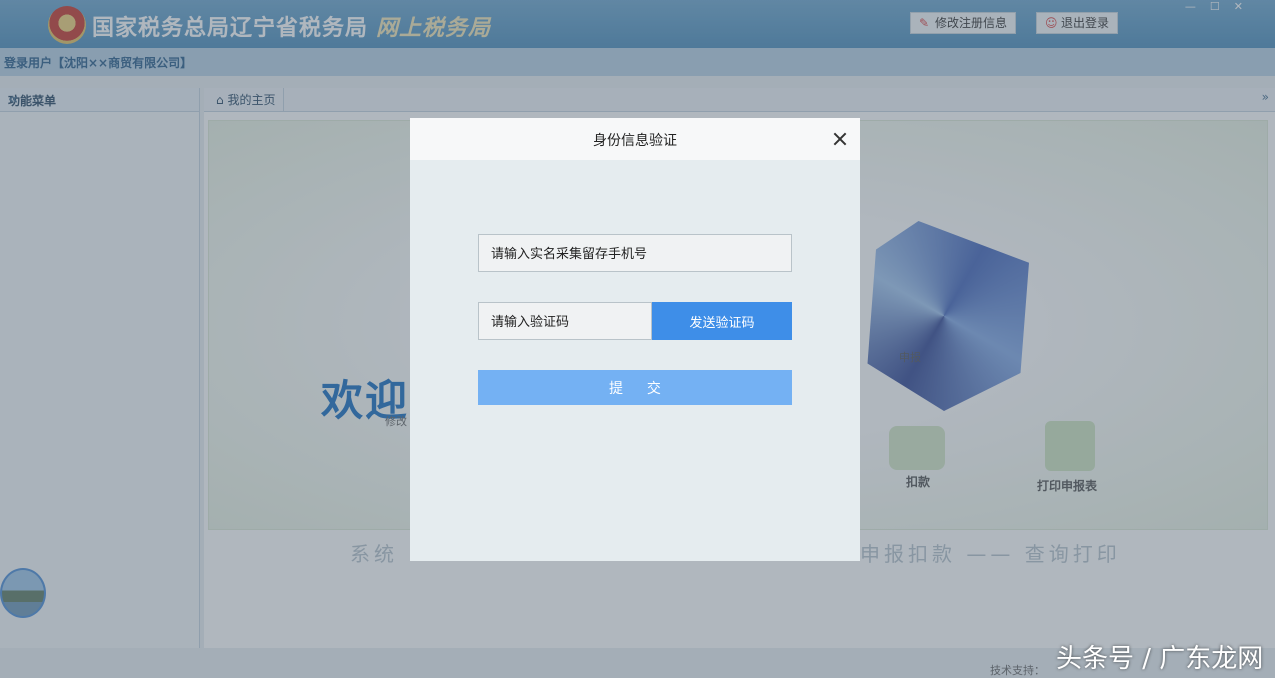 The image size is (1275, 678). I want to click on verification-code-input, so click(565, 321).